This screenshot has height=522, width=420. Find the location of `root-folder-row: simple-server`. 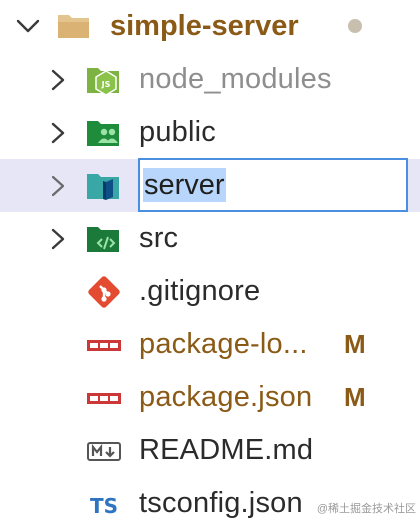

root-folder-row: simple-server is located at coordinates (210, 26).